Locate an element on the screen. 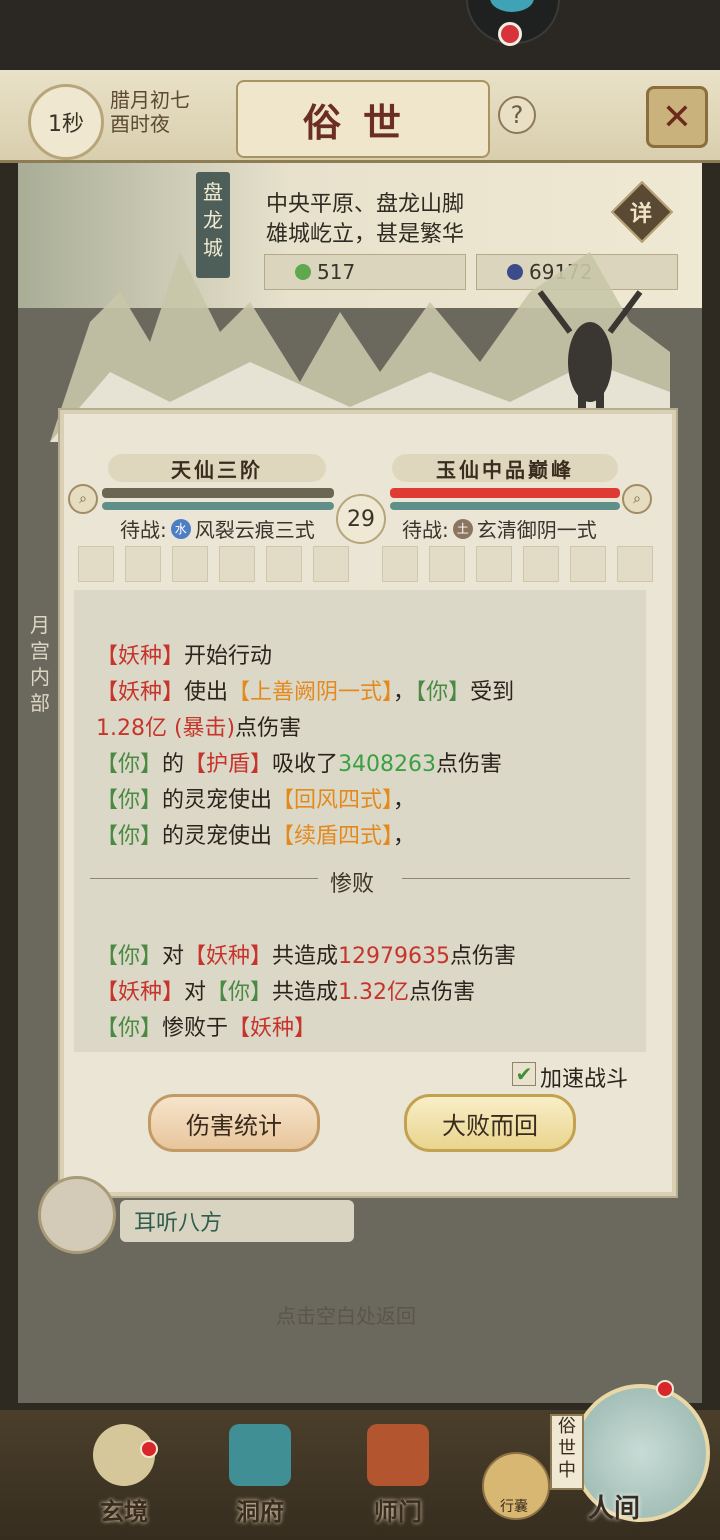 This screenshot has height=1540, width=720. log-segment: 【护盾】 is located at coordinates (228, 764).